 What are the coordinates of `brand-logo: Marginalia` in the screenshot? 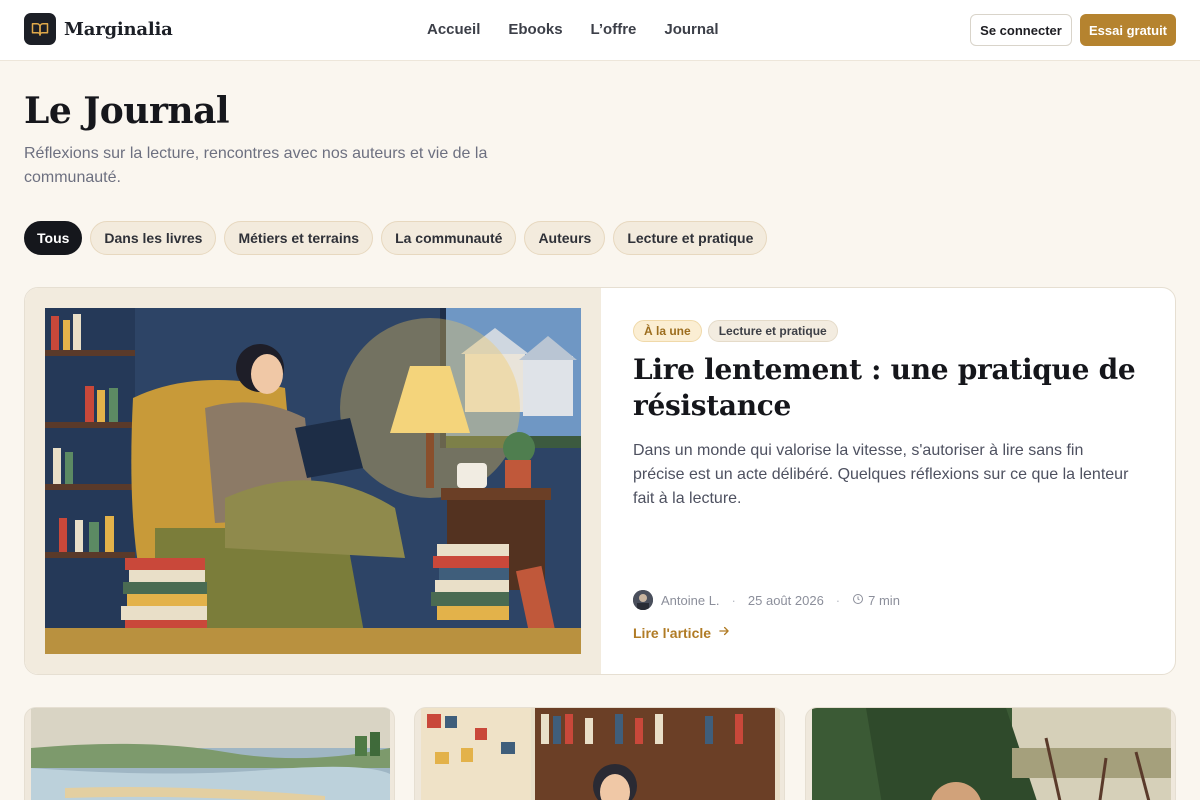 It's located at (98, 29).